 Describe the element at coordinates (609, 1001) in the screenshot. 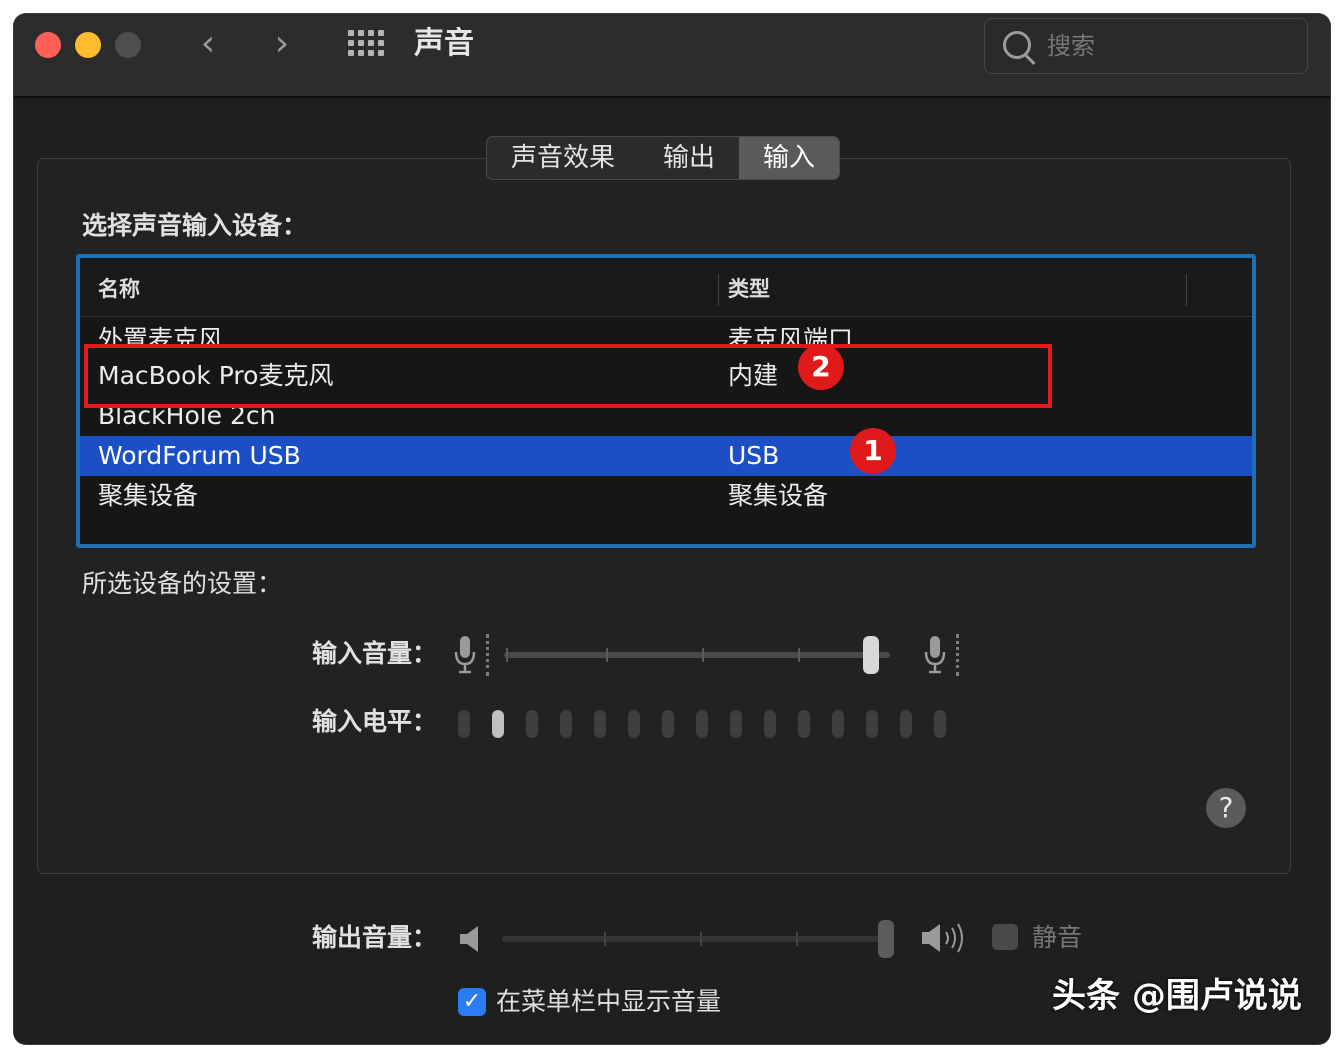

I see `show-volume-in-menubar-label: 在菜单栏中显示音量` at that location.